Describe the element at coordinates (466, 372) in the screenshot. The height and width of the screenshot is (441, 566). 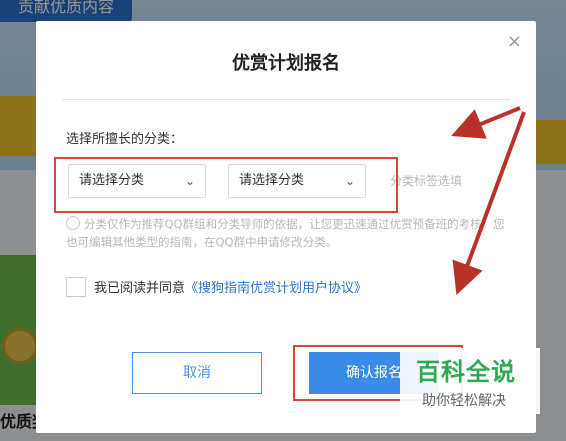
I see `watermark-title: 百科全说` at that location.